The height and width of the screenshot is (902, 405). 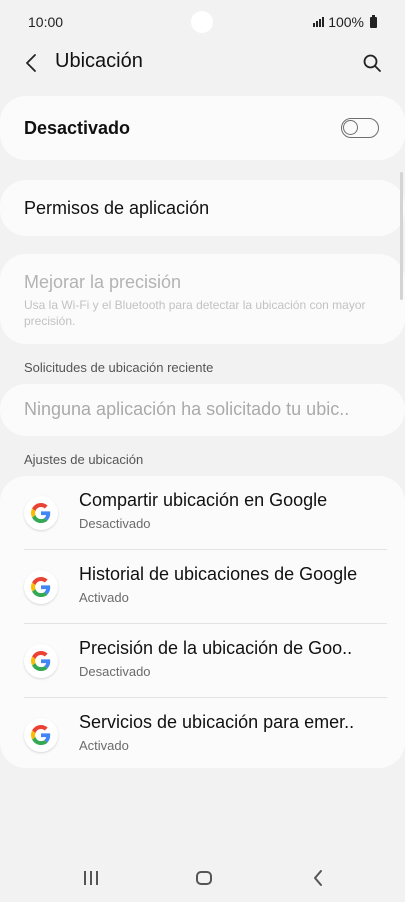 I want to click on system-nav-bar, so click(x=202, y=879).